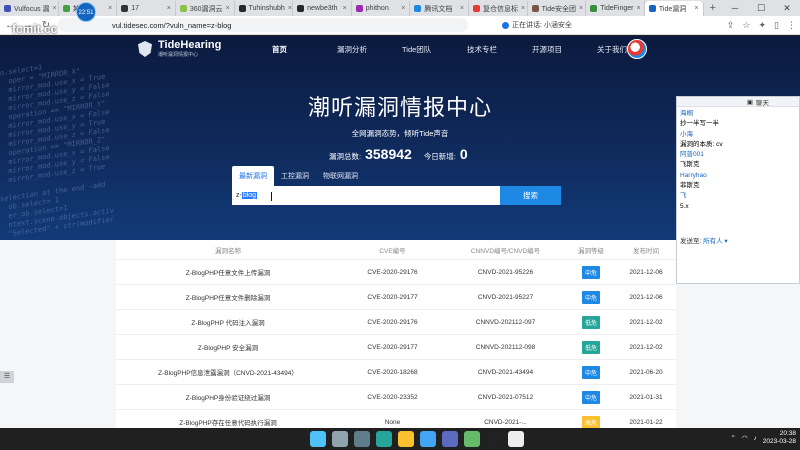 This screenshot has width=800, height=450. Describe the element at coordinates (590, 297) in the screenshot. I see `severity-badge: 中危` at that location.